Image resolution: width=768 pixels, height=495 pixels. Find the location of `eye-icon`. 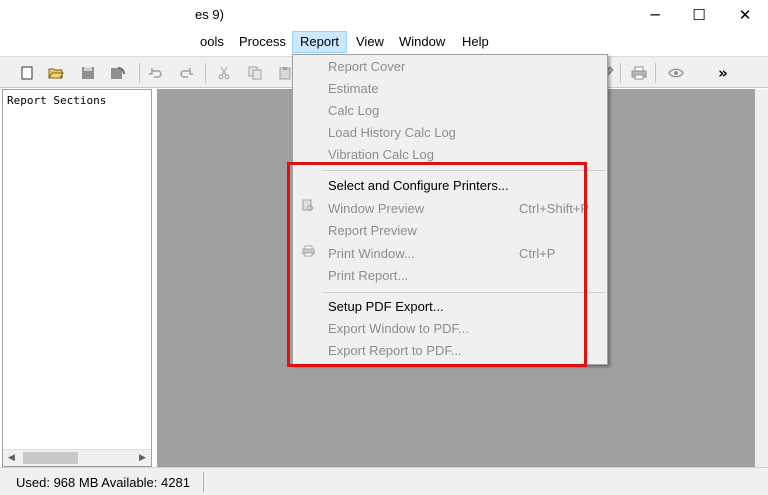

eye-icon is located at coordinates (676, 73).